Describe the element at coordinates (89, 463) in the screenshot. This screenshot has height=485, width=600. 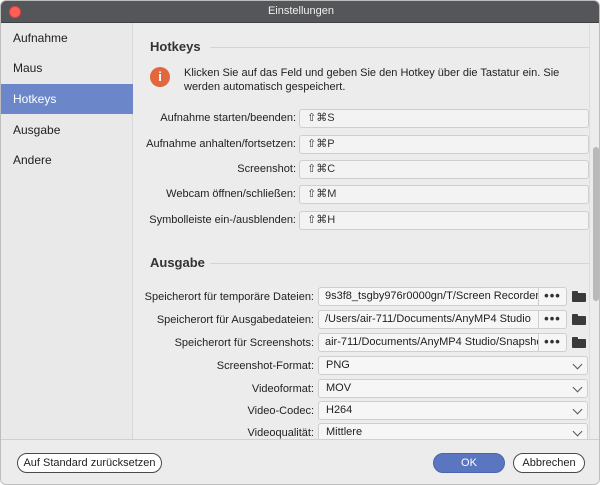
I see `reset-defaults-button: Auf Standard zurücksetzen` at that location.